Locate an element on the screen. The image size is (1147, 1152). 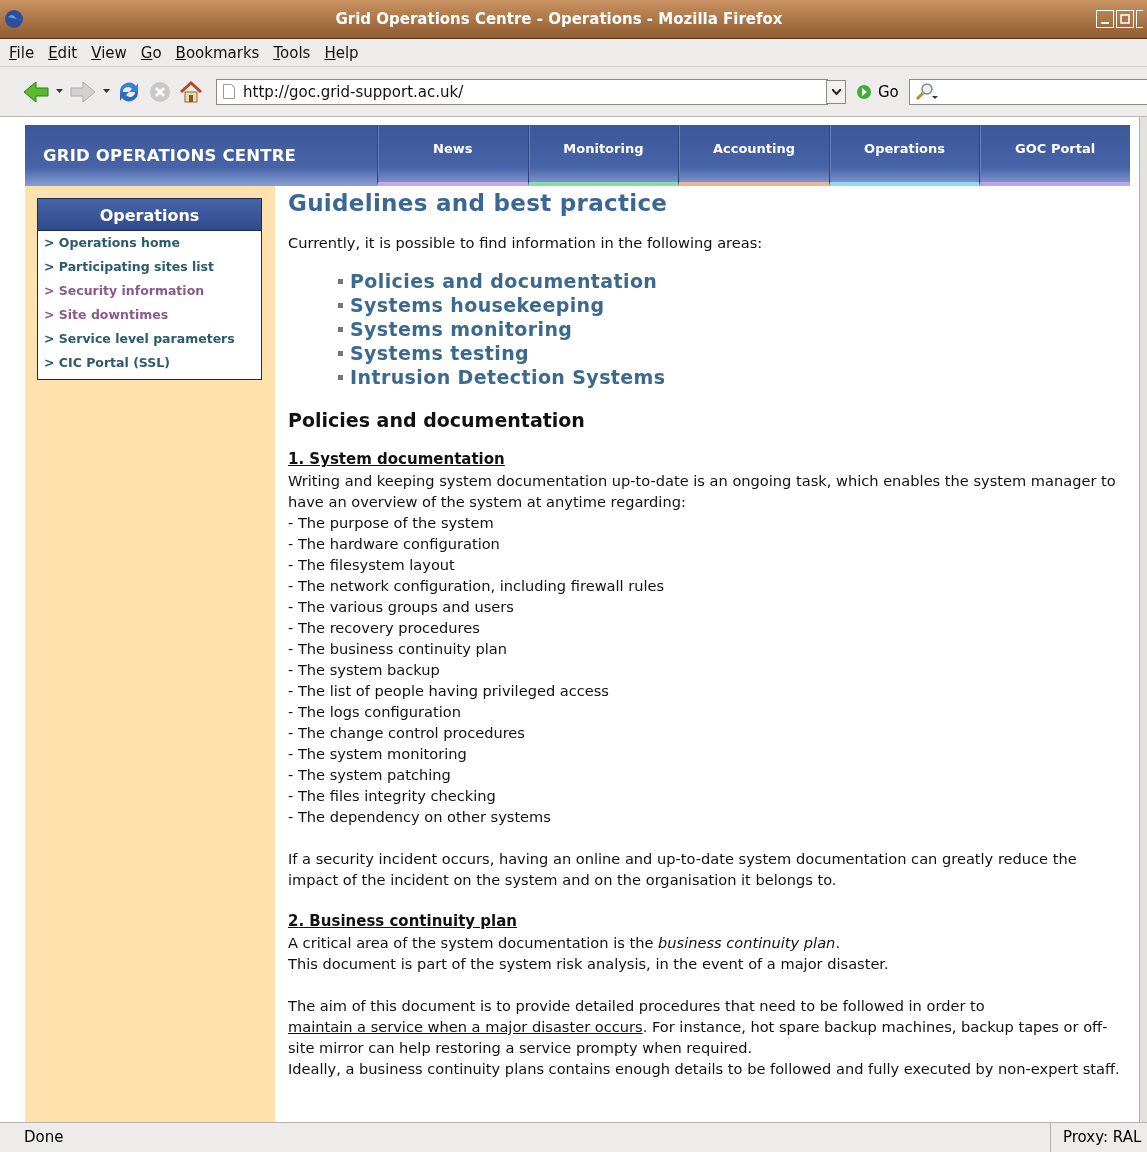
site-title: GRID OPERATIONS CENTRE is located at coordinates (170, 156).